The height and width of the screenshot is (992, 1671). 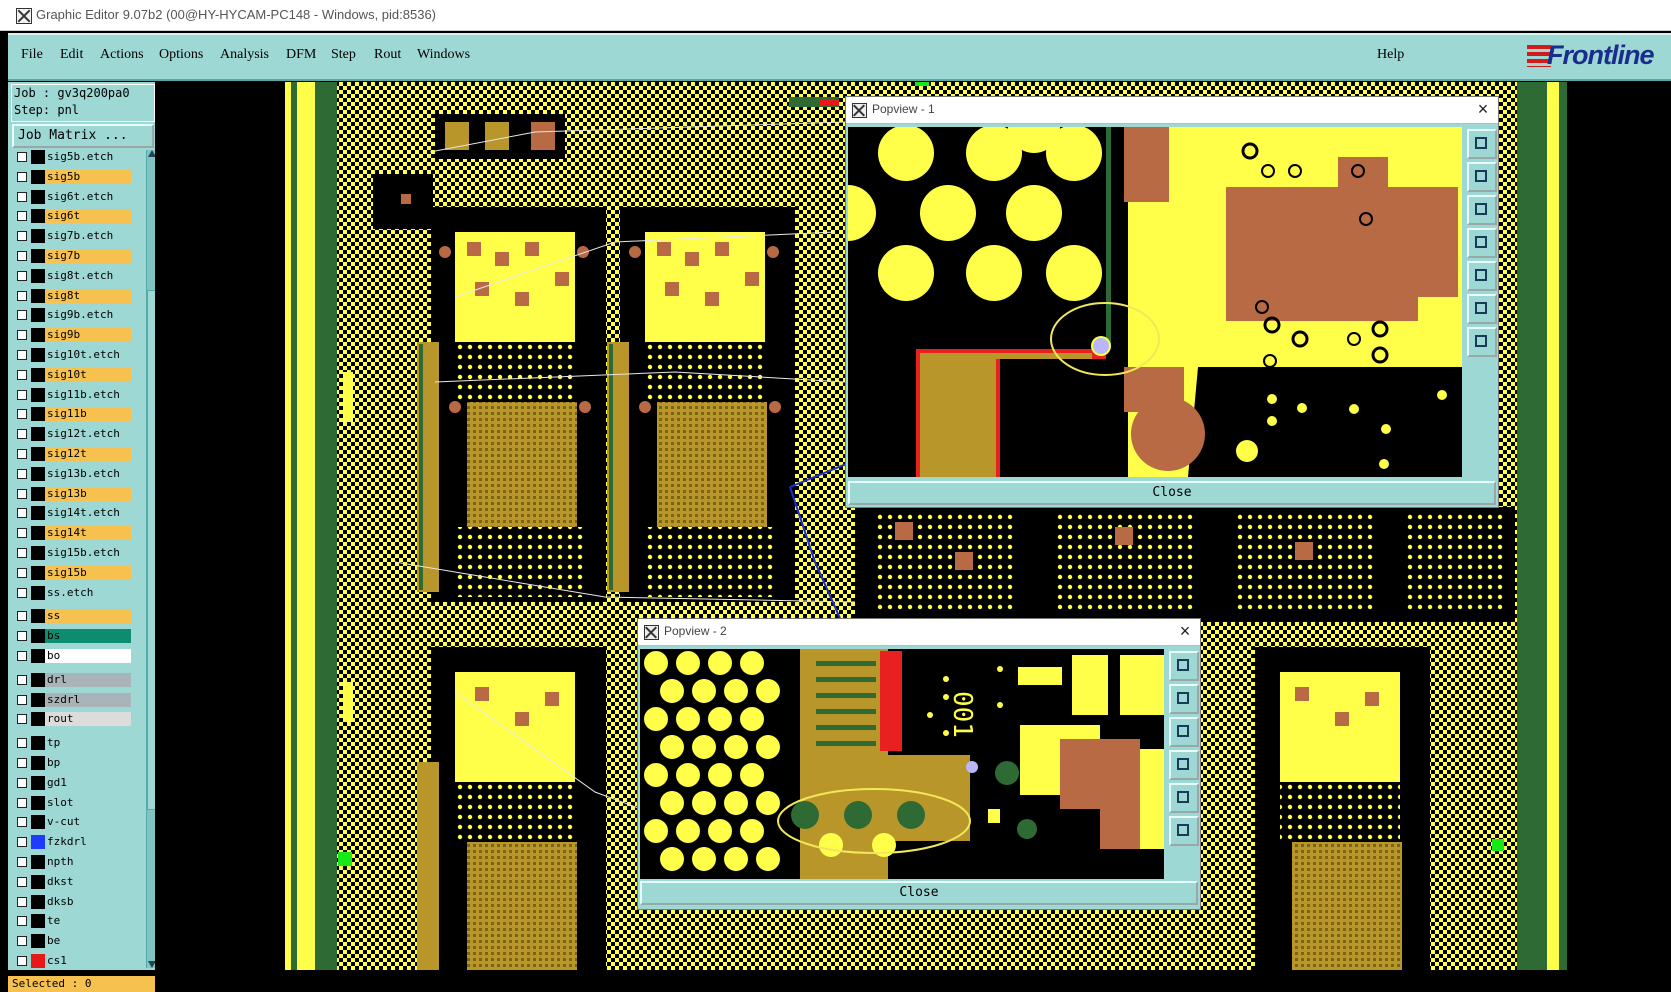 I want to click on layer-row: sig7b, so click(x=72, y=256).